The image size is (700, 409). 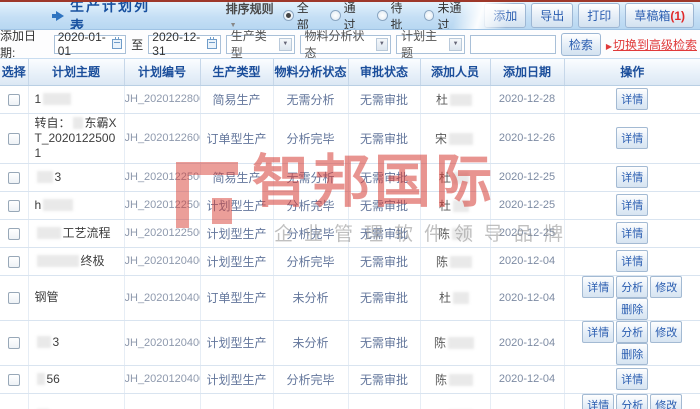 I want to click on topic-text: 钢管, so click(x=46, y=297).